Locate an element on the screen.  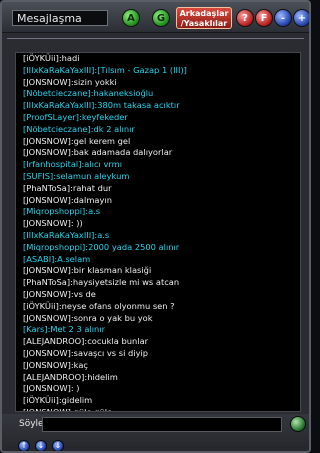
chat-message: [Nöbetcieczane]:hakaneksioğlu is located at coordinates (88, 93).